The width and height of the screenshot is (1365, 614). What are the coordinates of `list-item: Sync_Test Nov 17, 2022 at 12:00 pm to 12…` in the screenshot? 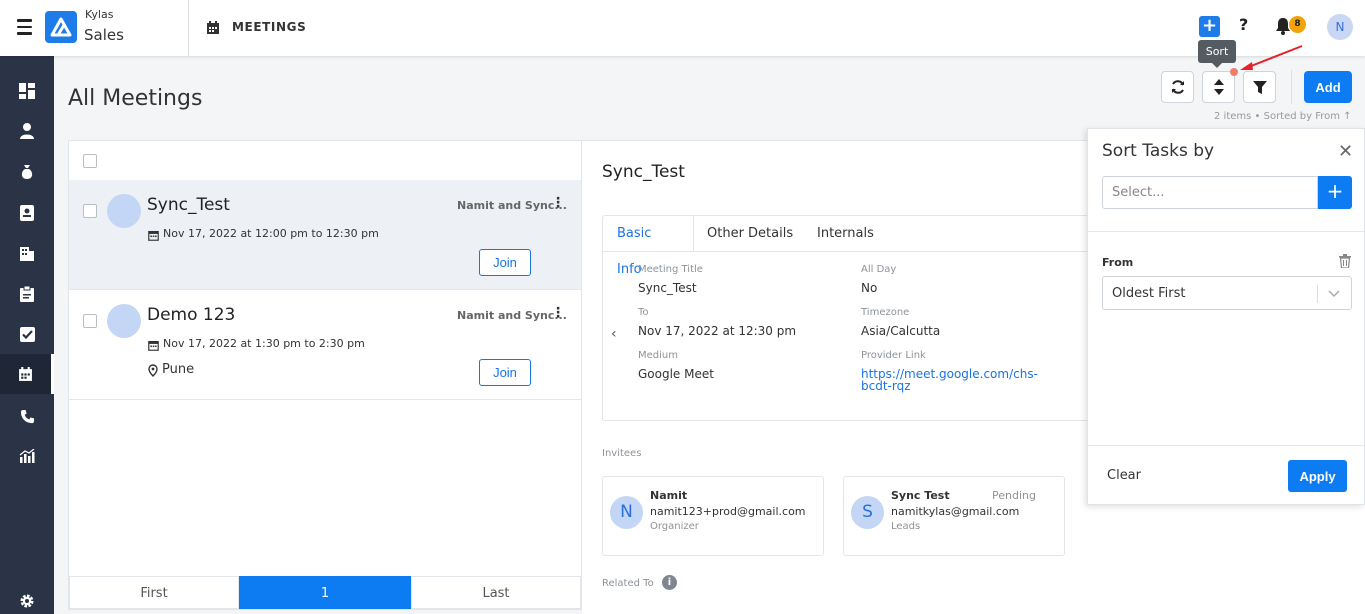 It's located at (325, 235).